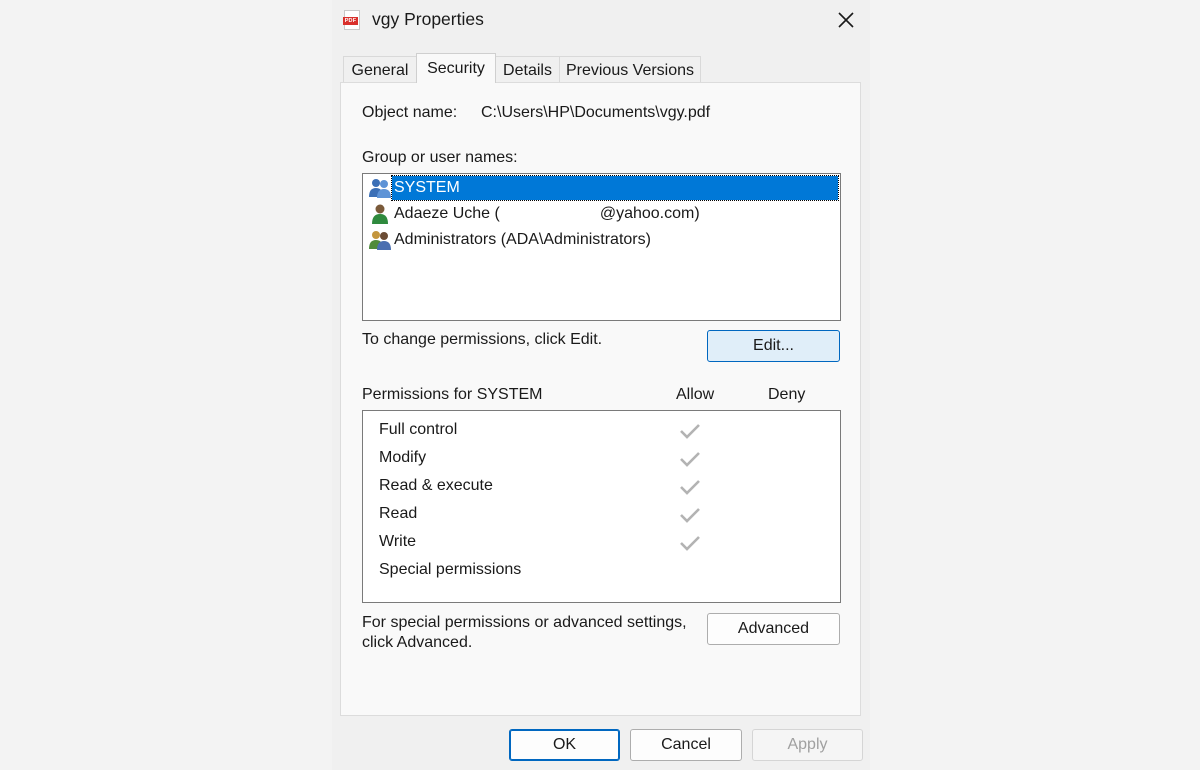 This screenshot has height=770, width=1200. I want to click on close-icon, so click(846, 20).